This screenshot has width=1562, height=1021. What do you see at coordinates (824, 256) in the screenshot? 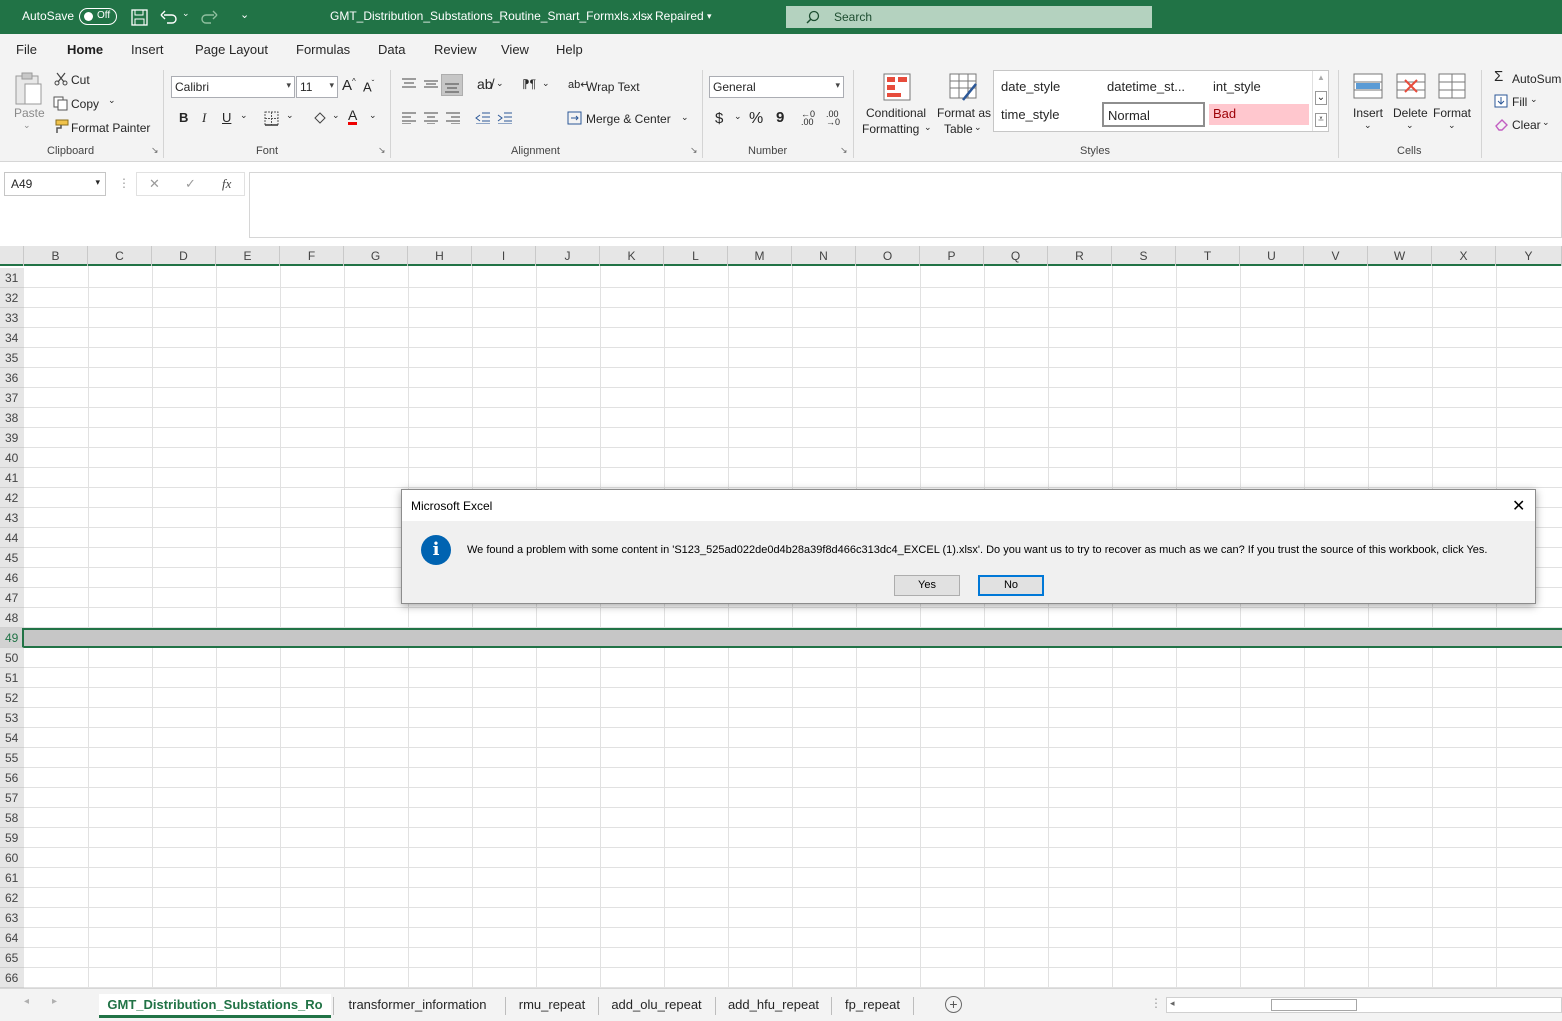
I see `column-header: N` at bounding box center [824, 256].